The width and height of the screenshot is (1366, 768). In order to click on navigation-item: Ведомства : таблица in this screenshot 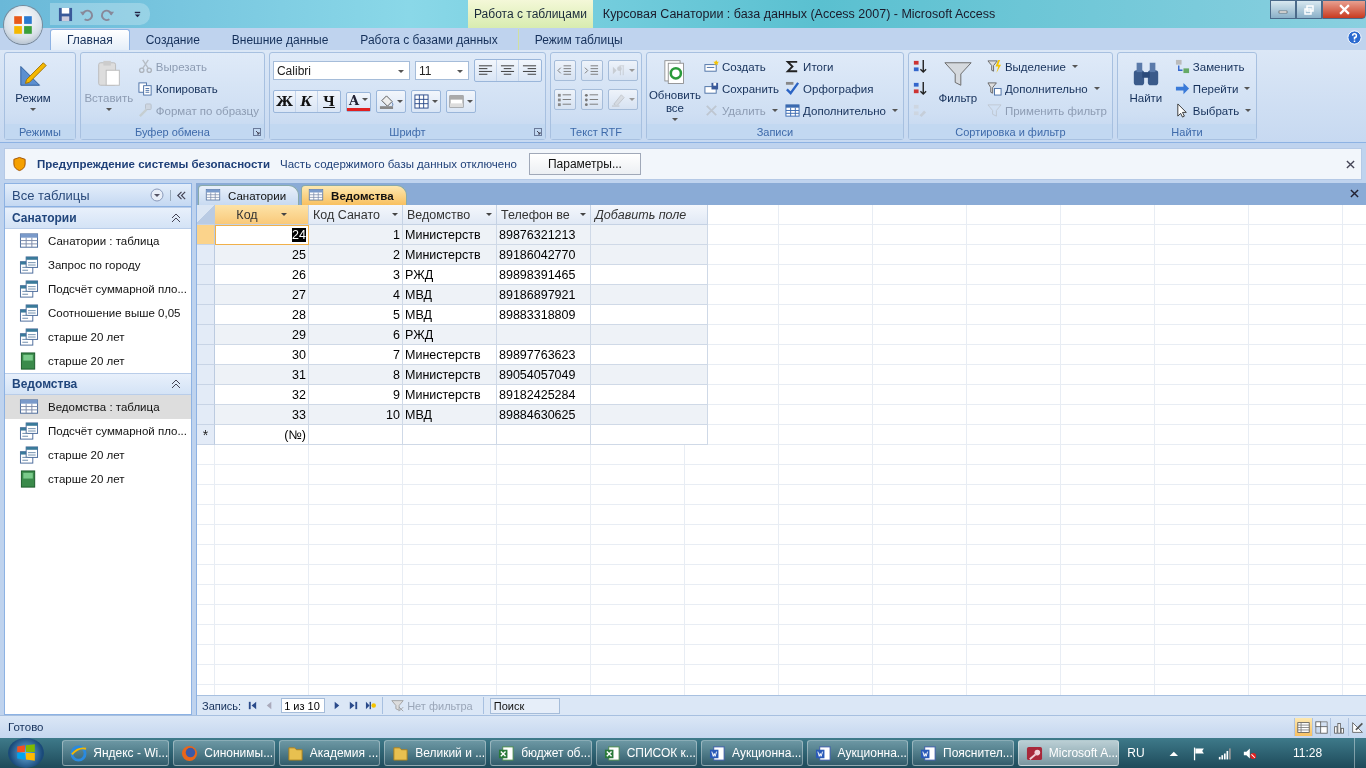, I will do `click(98, 407)`.